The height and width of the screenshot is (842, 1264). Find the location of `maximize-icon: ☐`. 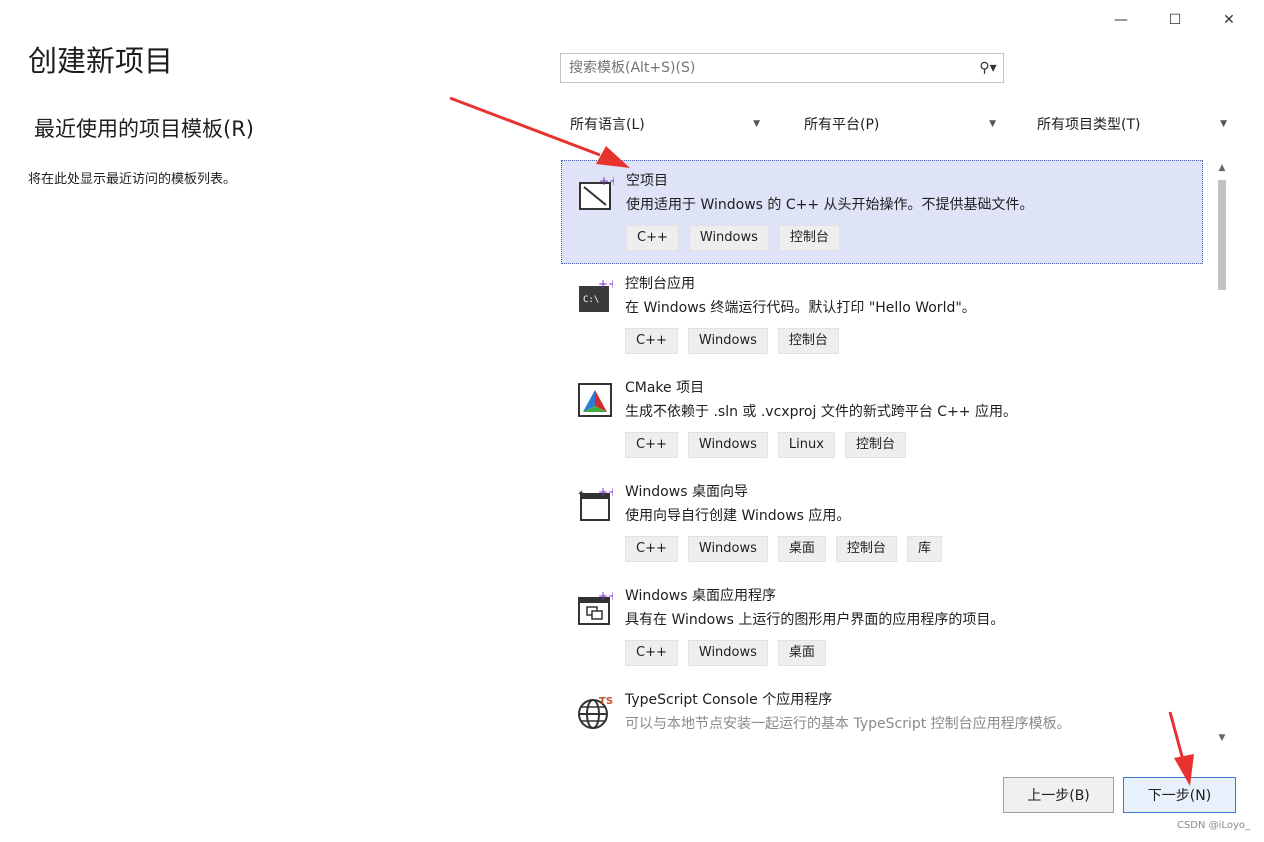

maximize-icon: ☐ is located at coordinates (1175, 20).